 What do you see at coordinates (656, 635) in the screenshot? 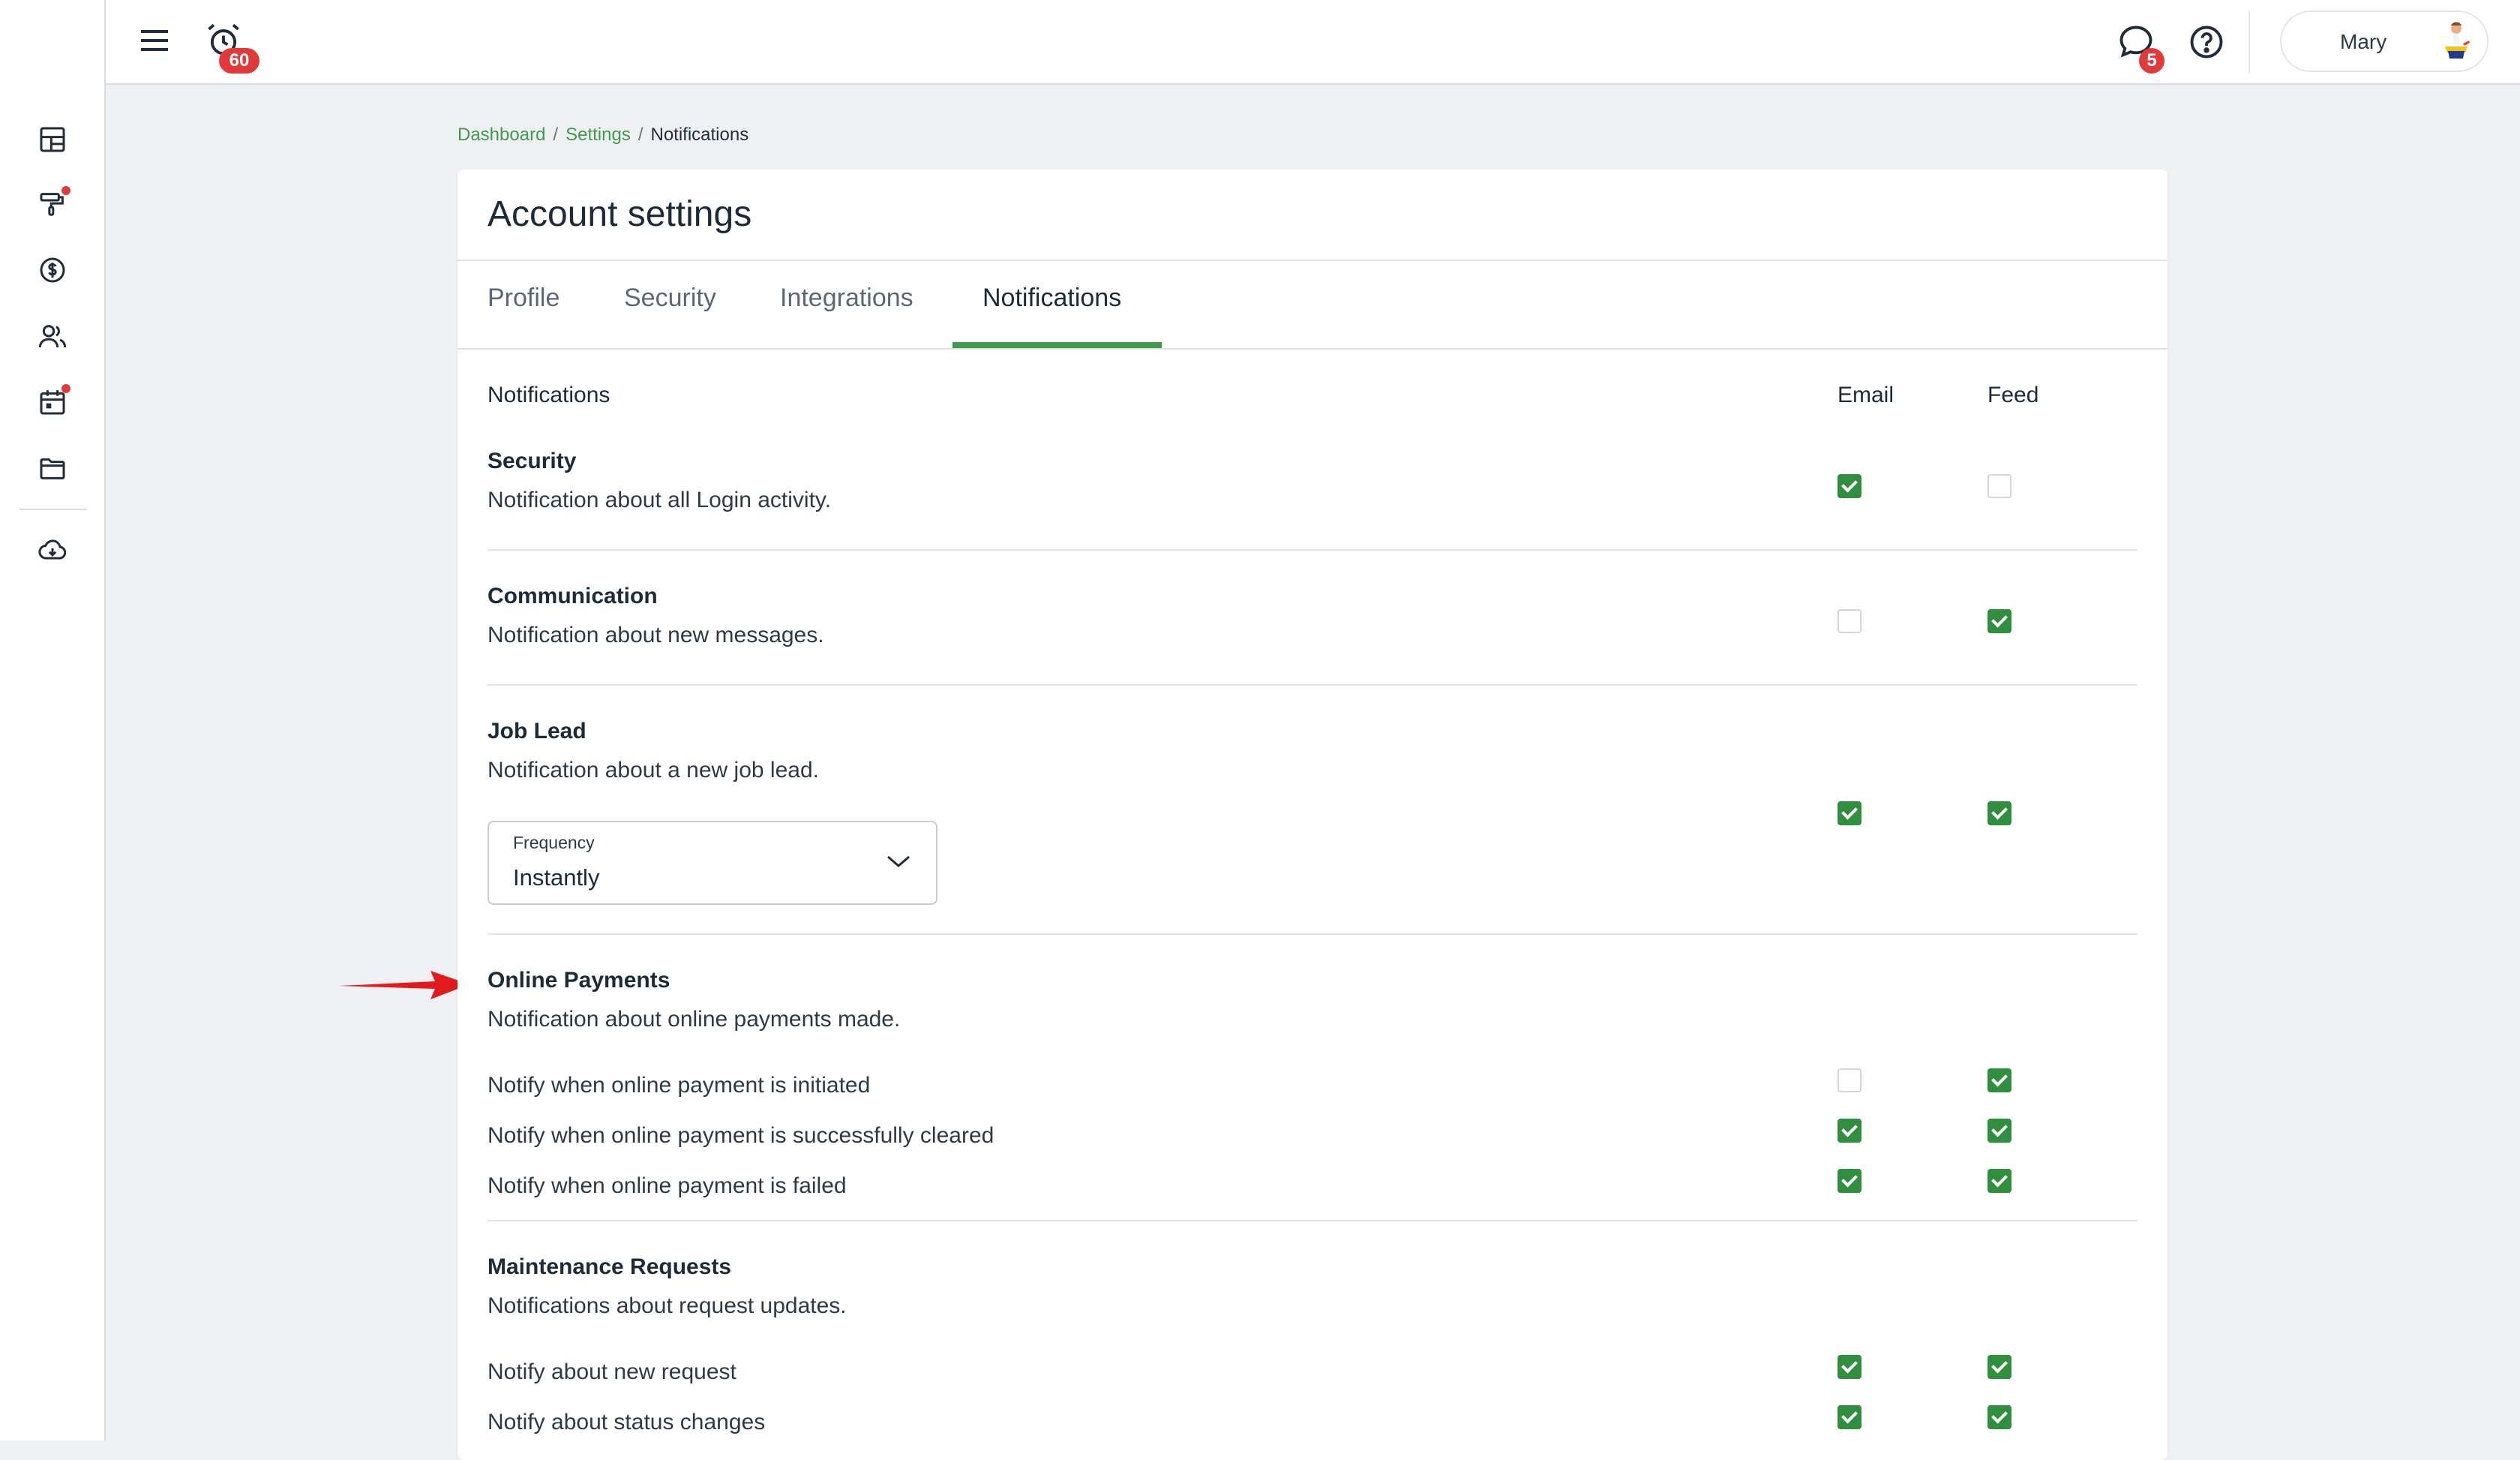
I see `section-desc-communication: Notification about new messages.` at bounding box center [656, 635].